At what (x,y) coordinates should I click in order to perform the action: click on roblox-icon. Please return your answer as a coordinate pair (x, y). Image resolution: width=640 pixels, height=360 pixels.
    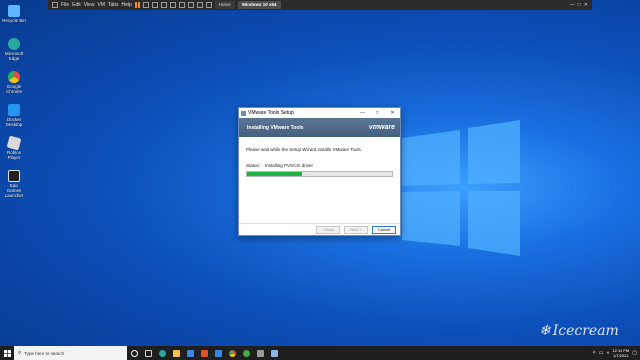
    Looking at the image, I should click on (14, 143).